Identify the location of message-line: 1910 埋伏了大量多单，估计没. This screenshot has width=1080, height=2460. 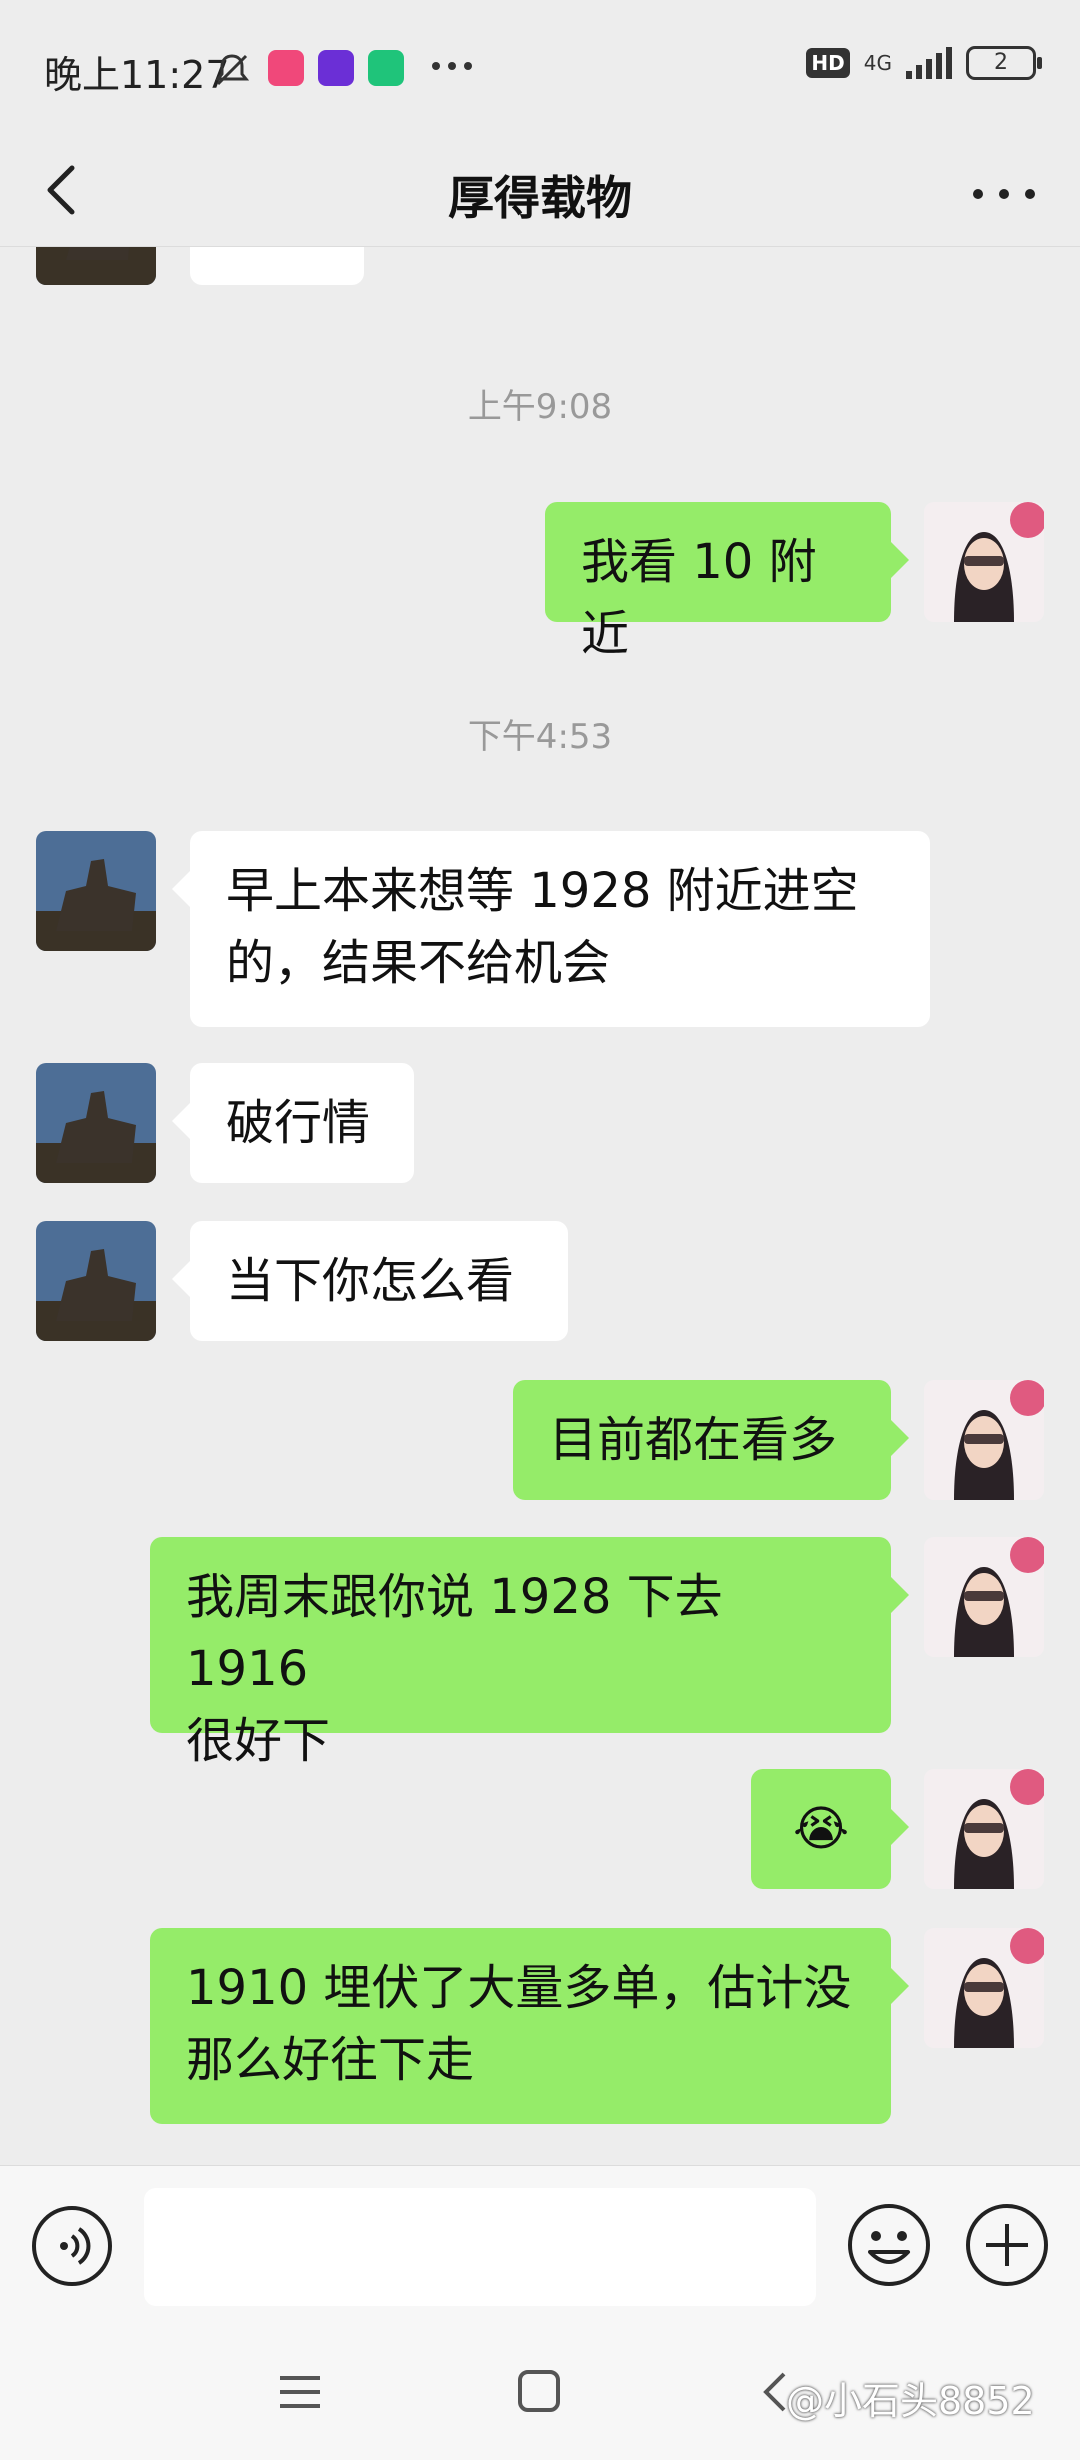
(519, 1988).